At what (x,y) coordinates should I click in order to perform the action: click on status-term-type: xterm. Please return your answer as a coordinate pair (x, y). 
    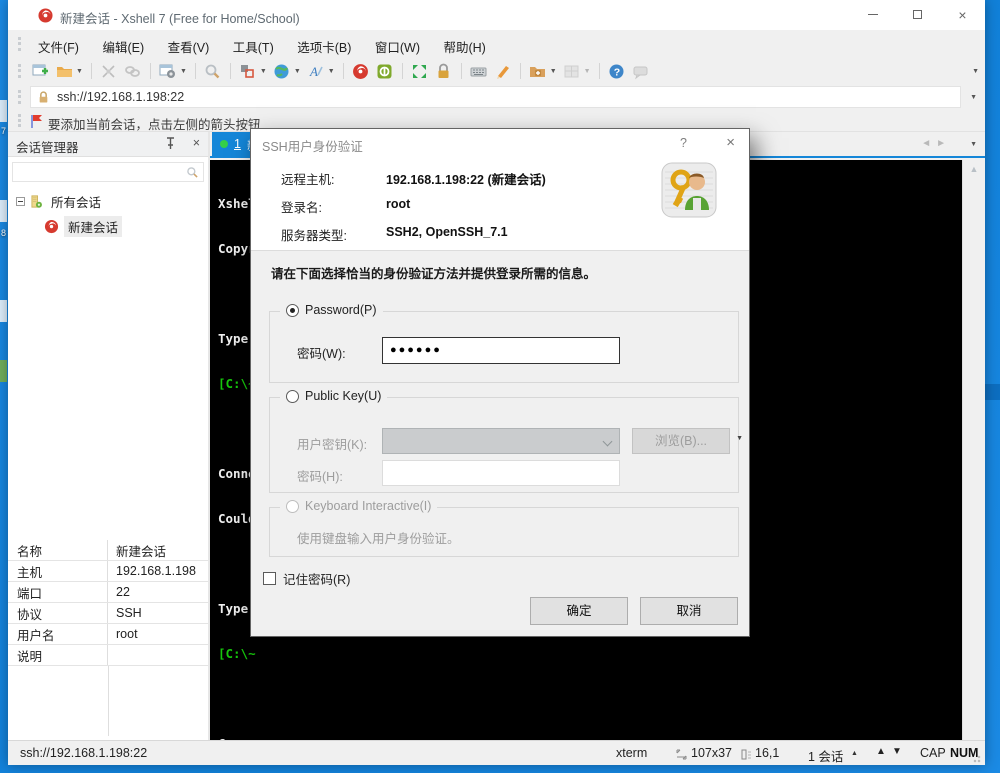
    Looking at the image, I should click on (631, 753).